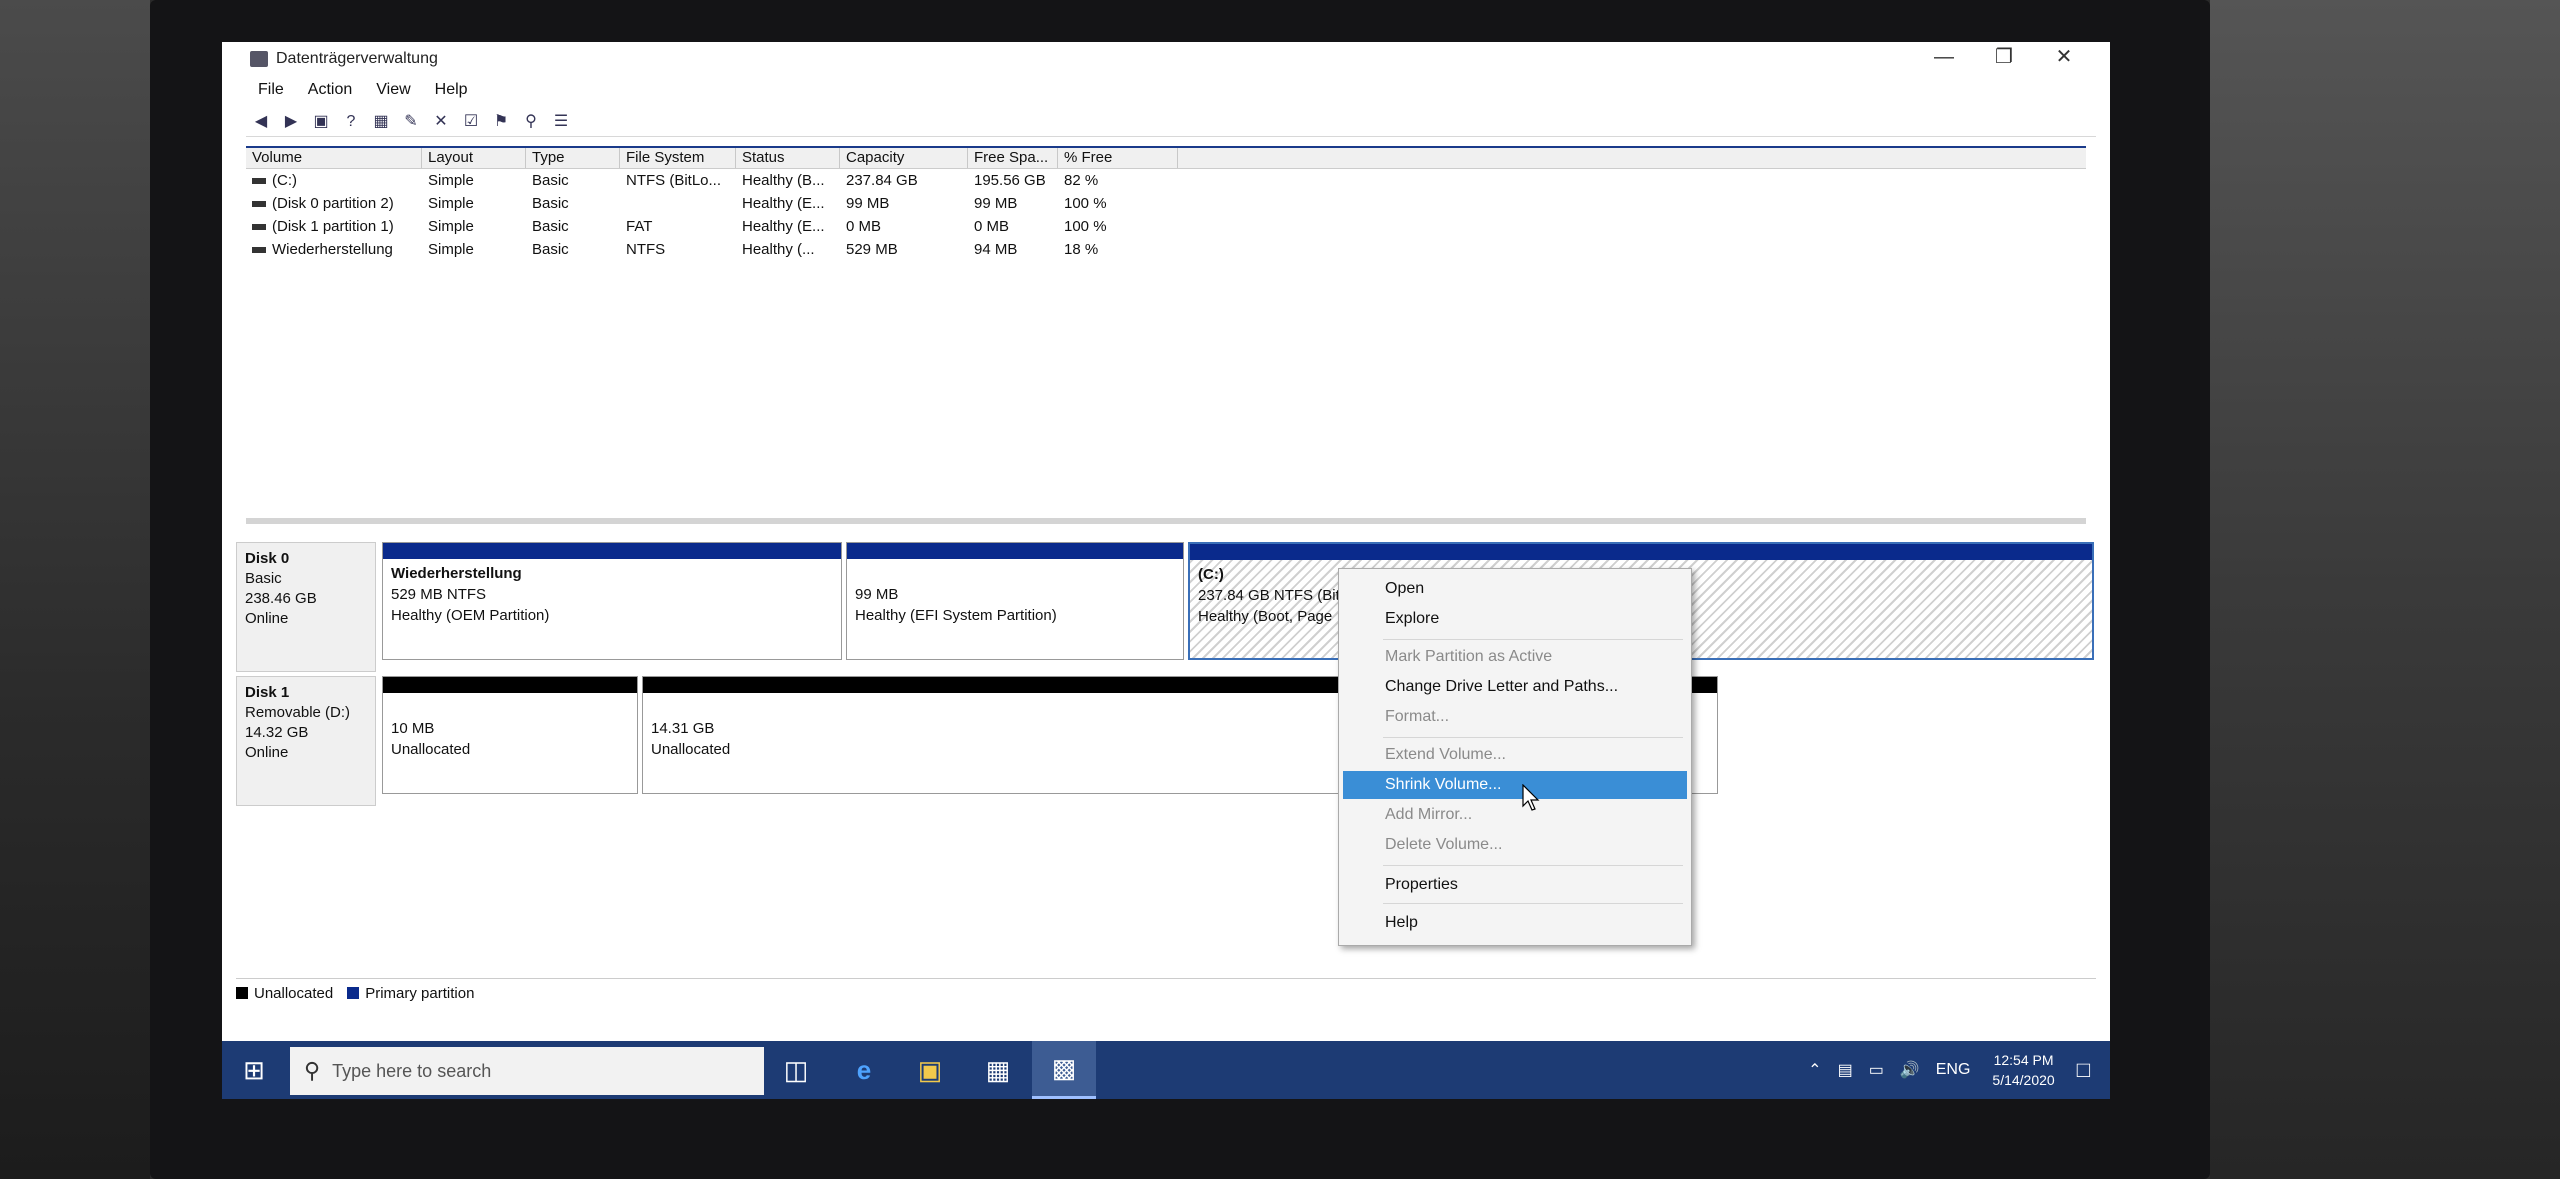 Image resolution: width=2560 pixels, height=1179 pixels. What do you see at coordinates (410, 993) in the screenshot?
I see `legend-item-primary: Primary partition` at bounding box center [410, 993].